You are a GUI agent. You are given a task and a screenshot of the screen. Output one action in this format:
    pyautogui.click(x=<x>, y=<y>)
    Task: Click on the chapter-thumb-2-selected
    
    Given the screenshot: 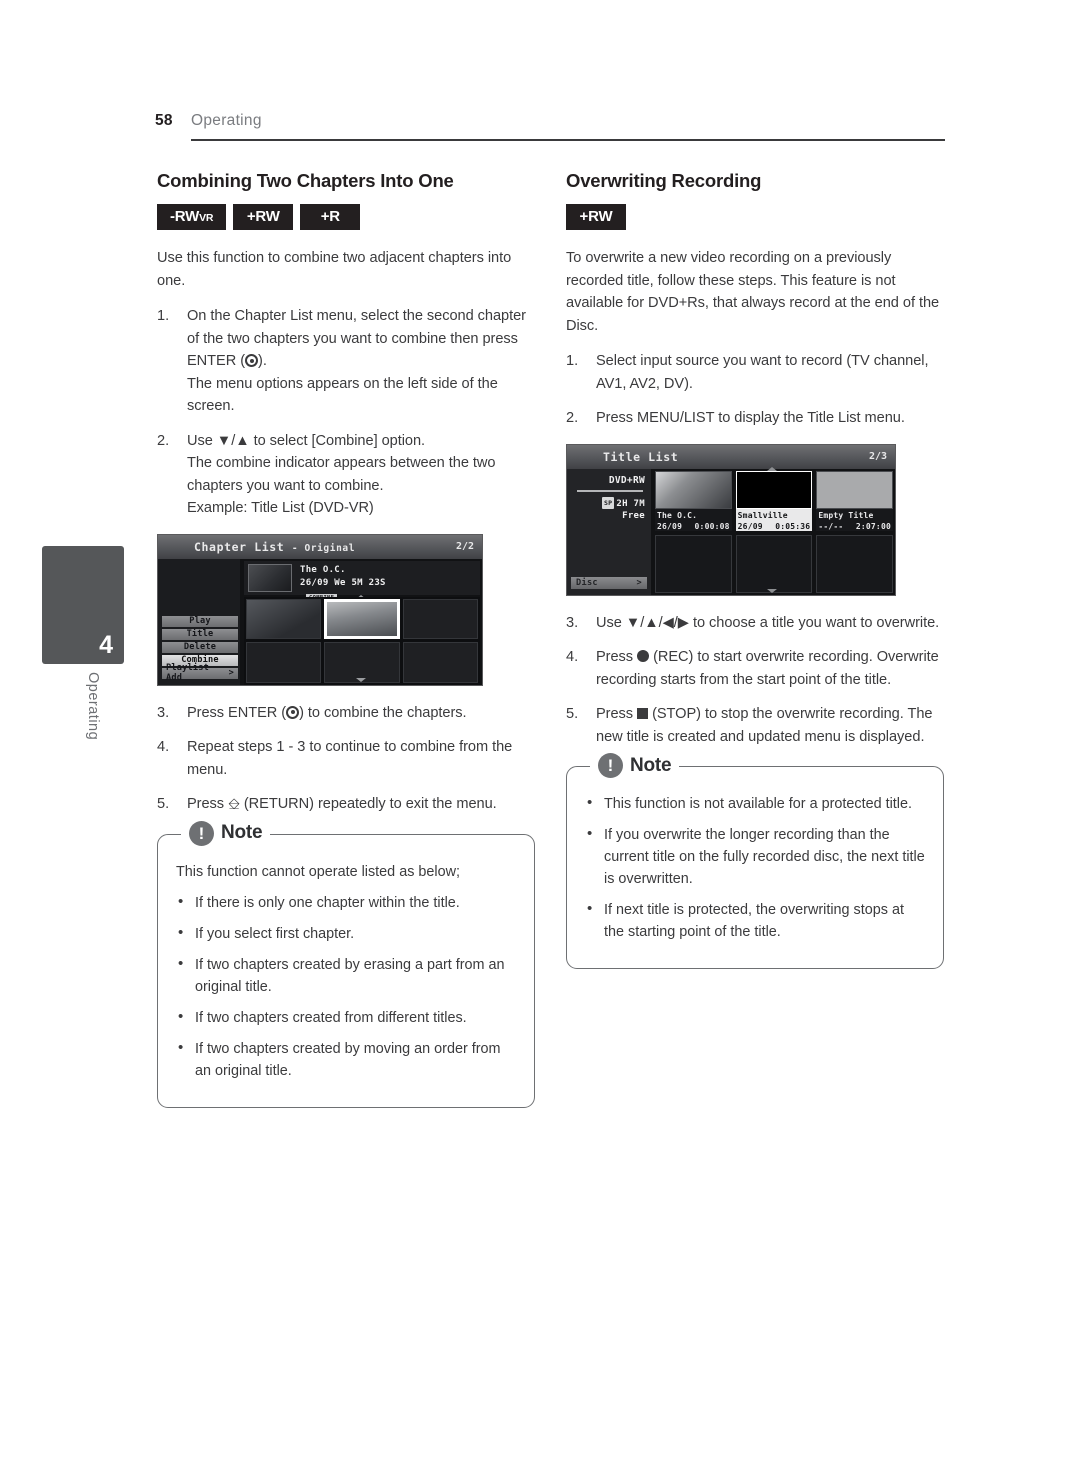 What is the action you would take?
    pyautogui.click(x=362, y=618)
    